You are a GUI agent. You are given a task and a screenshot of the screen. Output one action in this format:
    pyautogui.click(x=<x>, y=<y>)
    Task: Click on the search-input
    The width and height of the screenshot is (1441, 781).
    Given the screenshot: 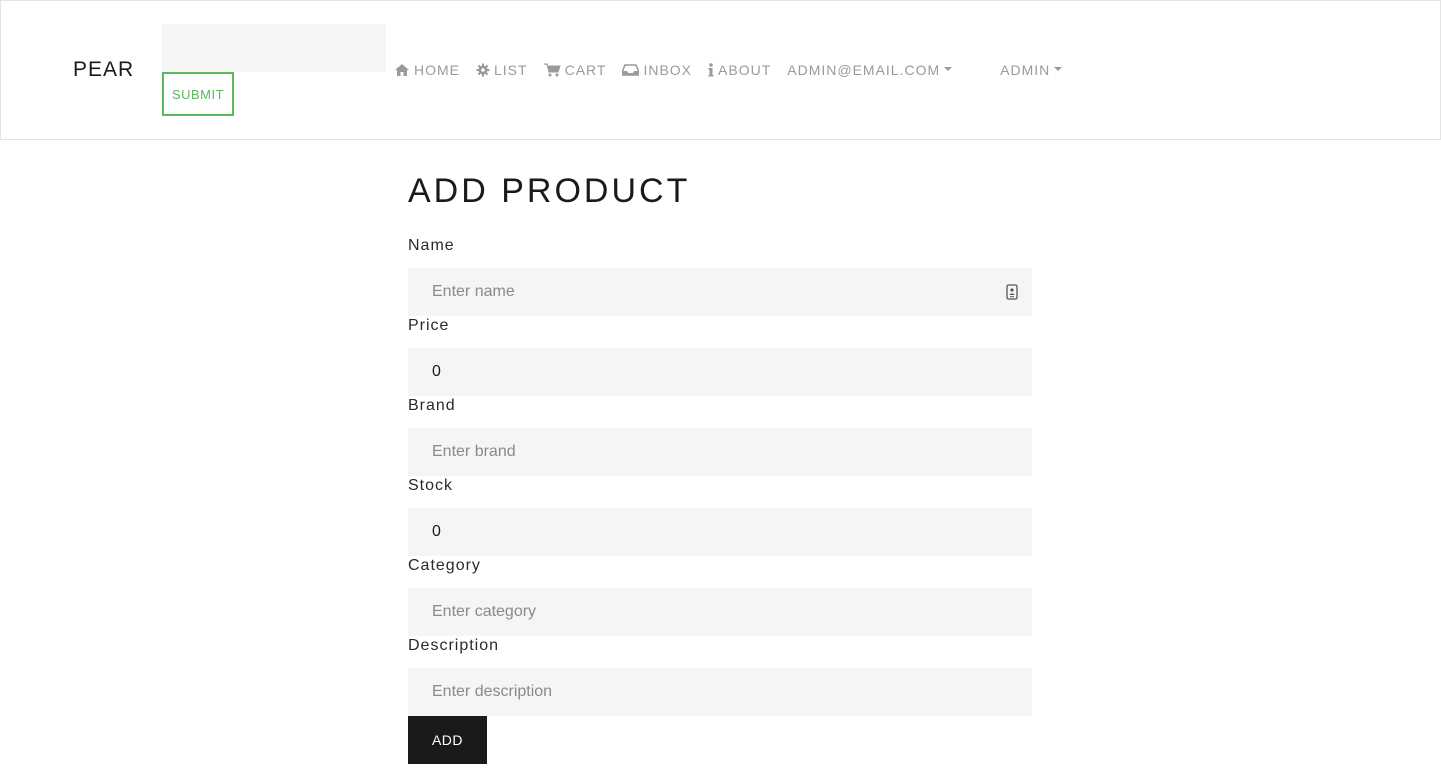 What is the action you would take?
    pyautogui.click(x=274, y=48)
    